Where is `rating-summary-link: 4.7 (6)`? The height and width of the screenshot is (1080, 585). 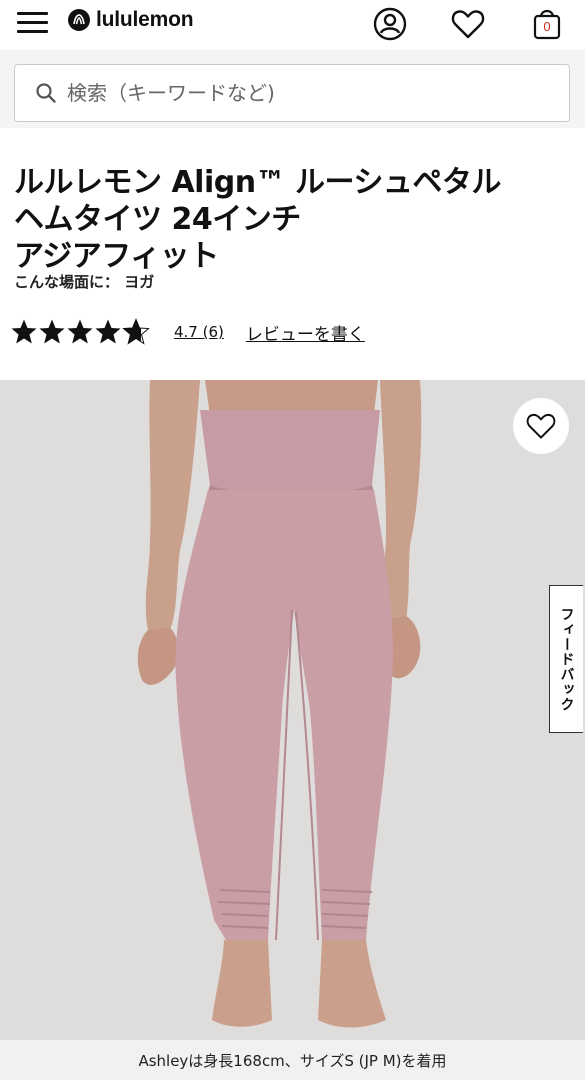 rating-summary-link: 4.7 (6) is located at coordinates (199, 332).